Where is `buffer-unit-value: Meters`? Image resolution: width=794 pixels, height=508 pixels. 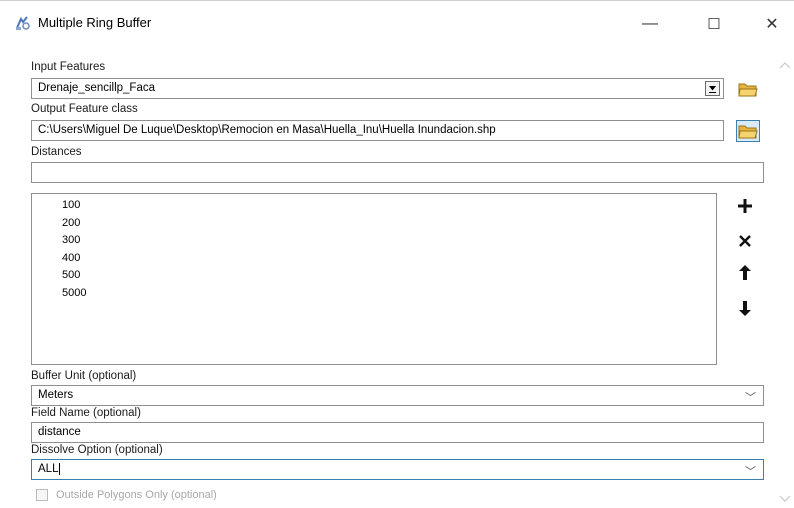
buffer-unit-value: Meters is located at coordinates (56, 395).